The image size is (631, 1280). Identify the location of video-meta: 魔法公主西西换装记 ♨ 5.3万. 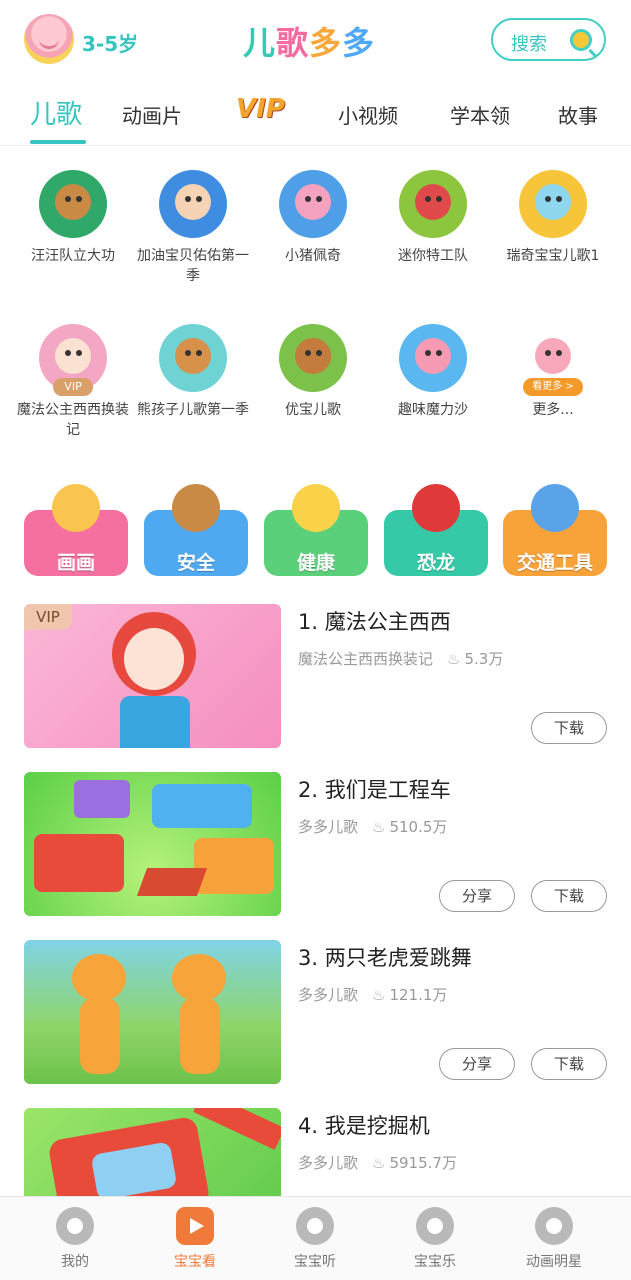
(400, 658).